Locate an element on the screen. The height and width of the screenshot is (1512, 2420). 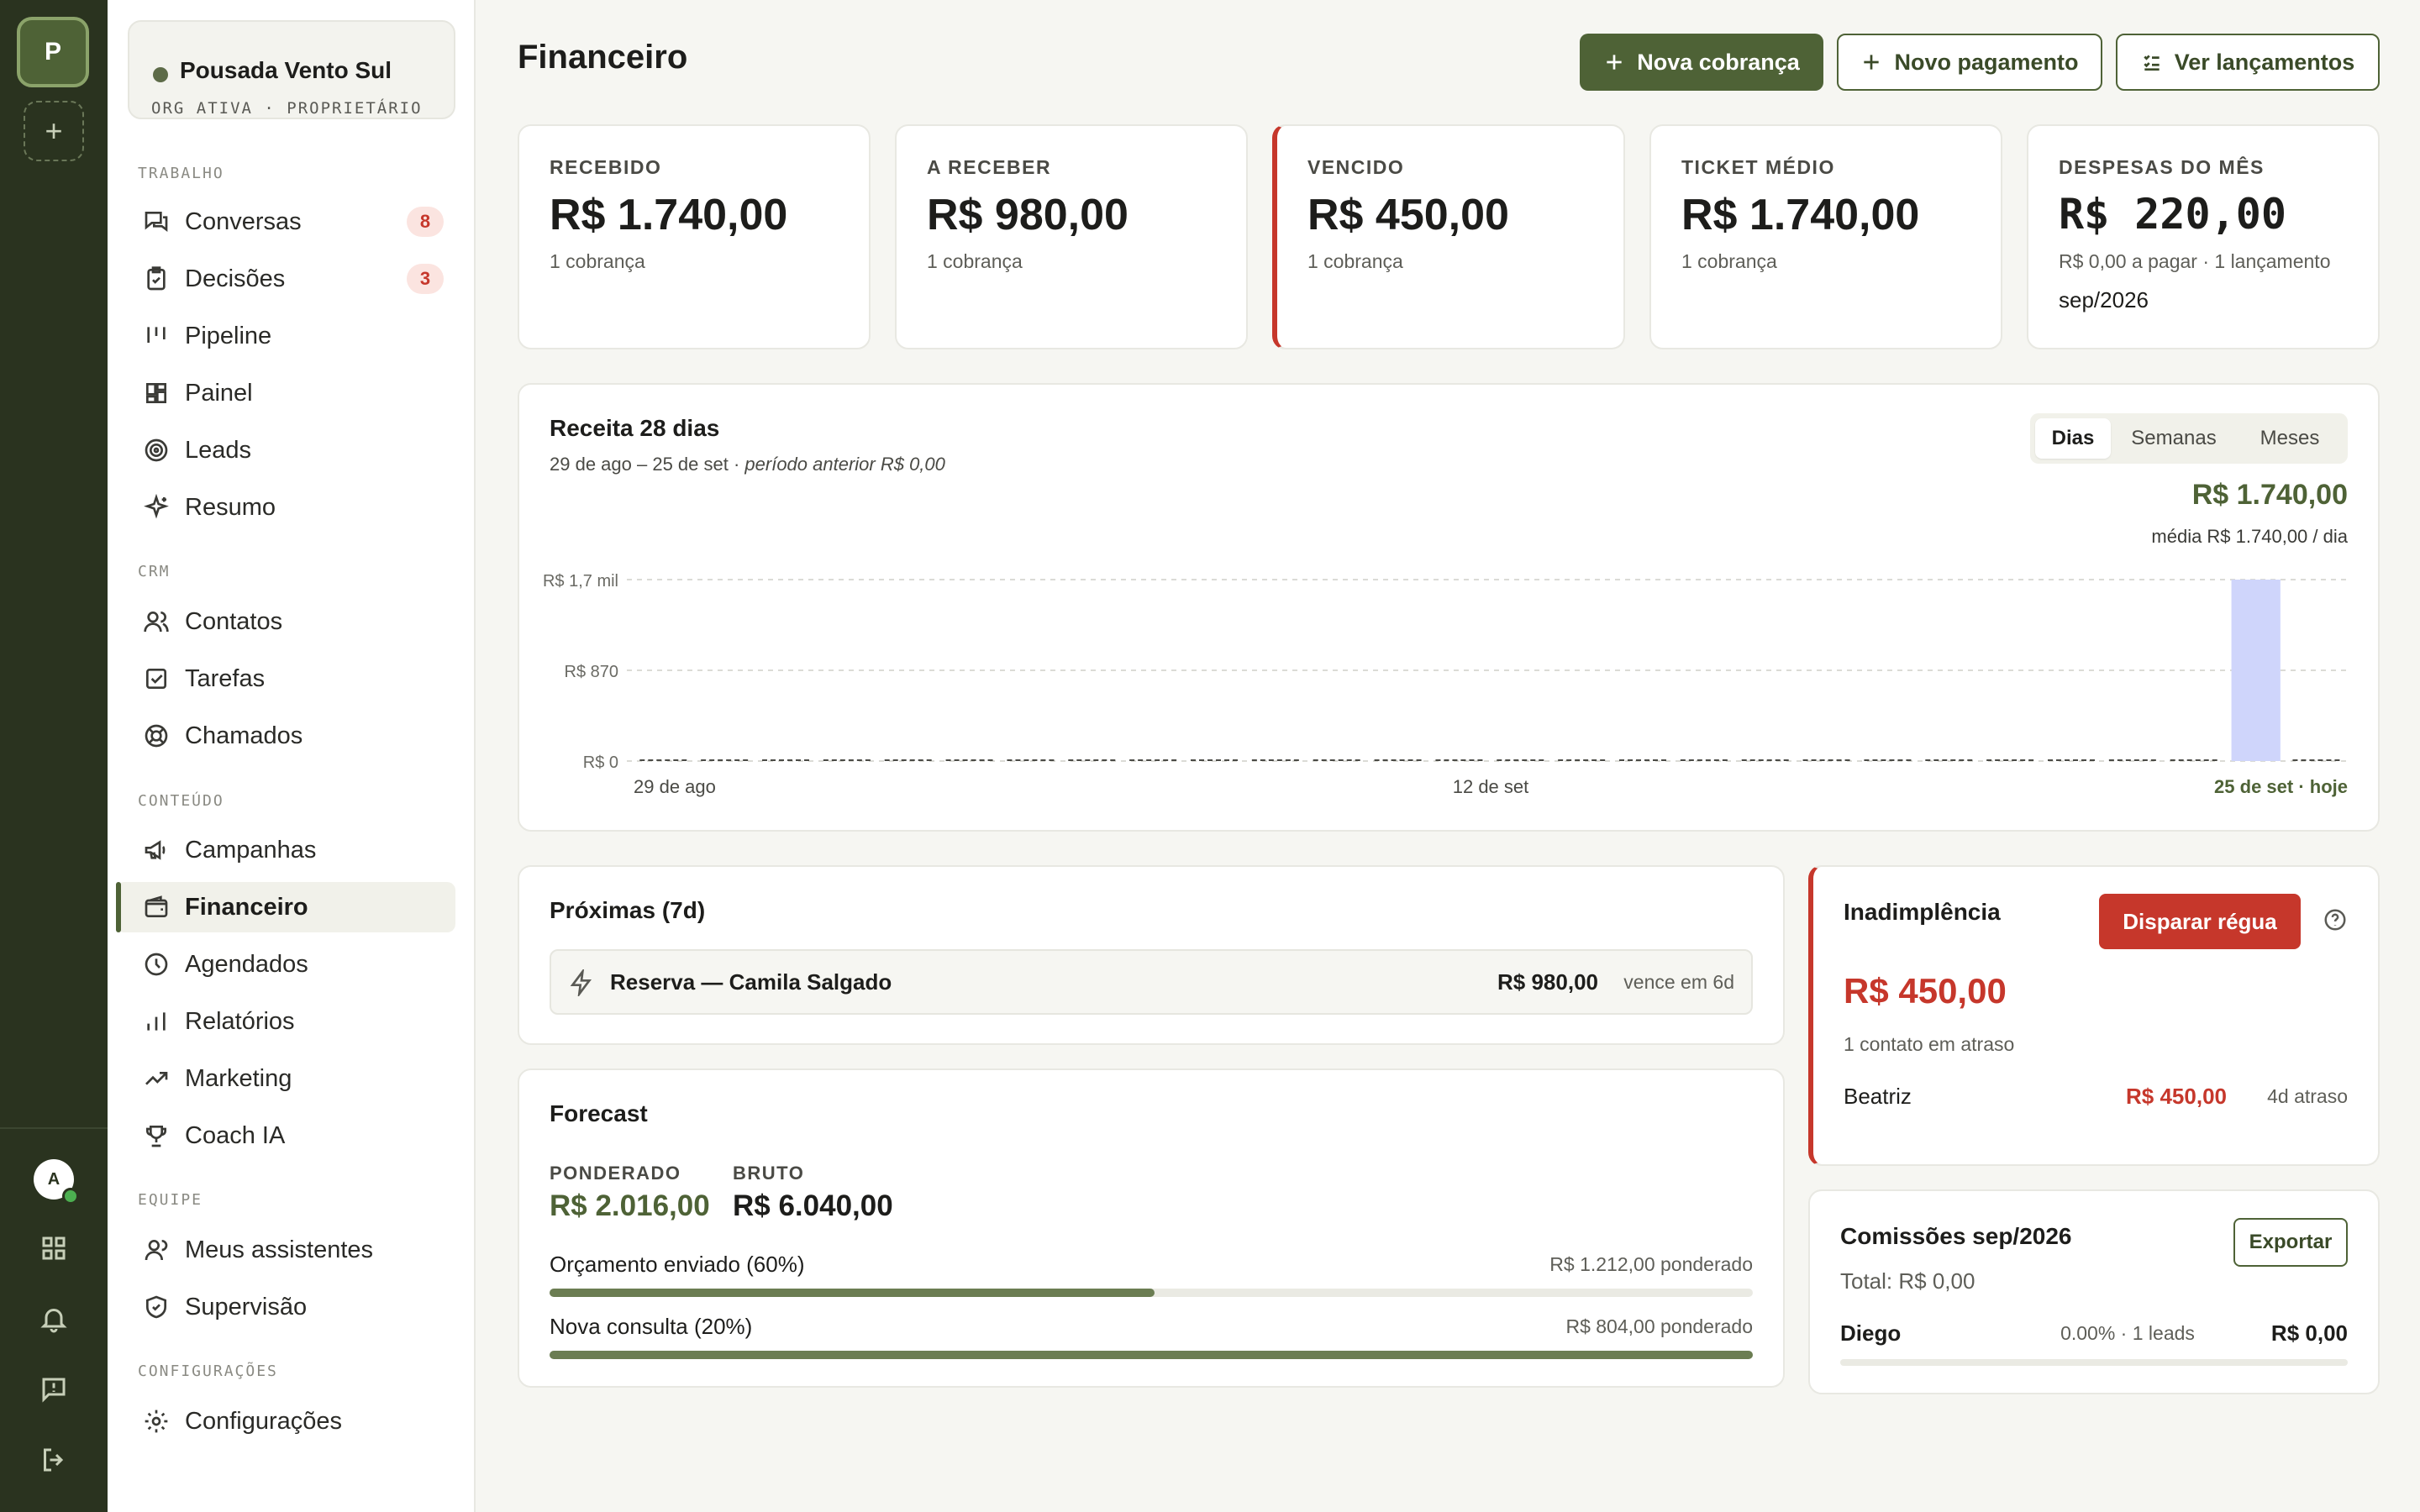
help-icon is located at coordinates (2335, 919).